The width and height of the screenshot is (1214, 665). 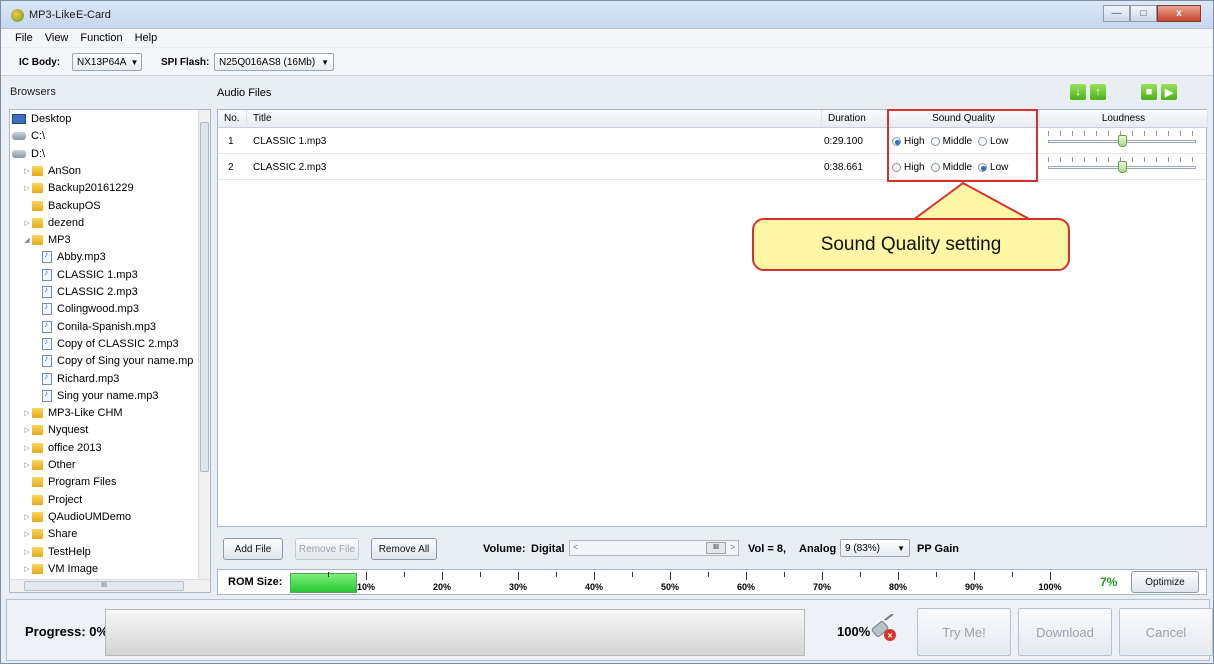 I want to click on left-arrow-icon: <, so click(x=576, y=547).